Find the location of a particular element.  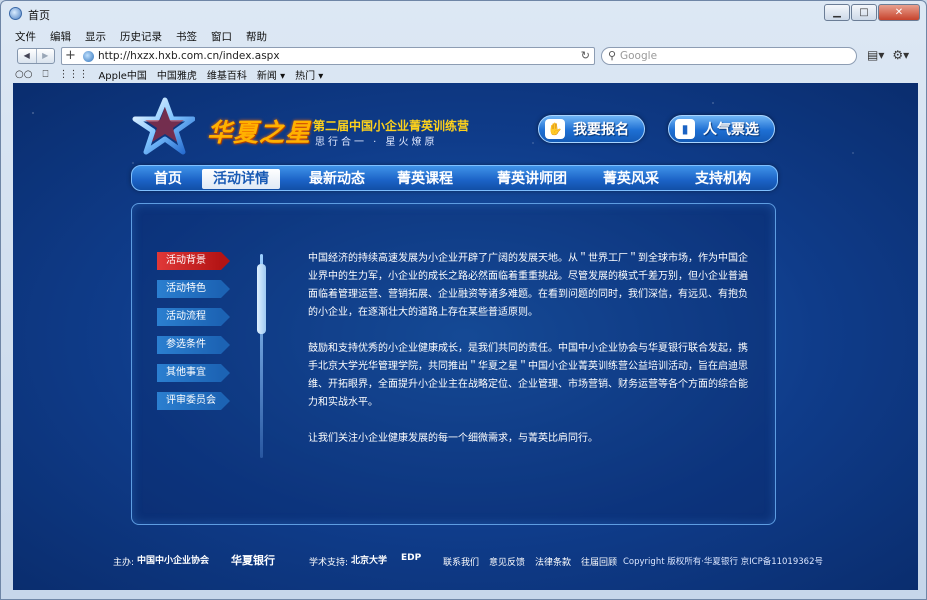

sidebar-item-background: 活动背景 is located at coordinates (193, 261).